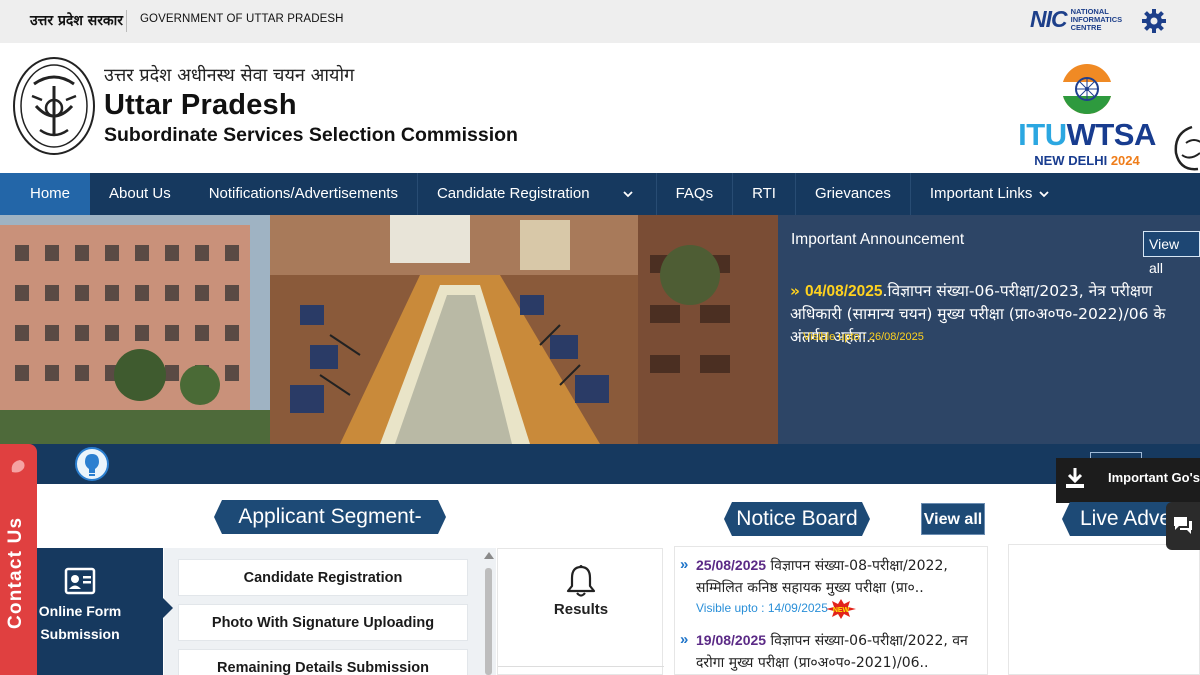 The height and width of the screenshot is (675, 1200). I want to click on scrollbar-thumb, so click(488, 621).